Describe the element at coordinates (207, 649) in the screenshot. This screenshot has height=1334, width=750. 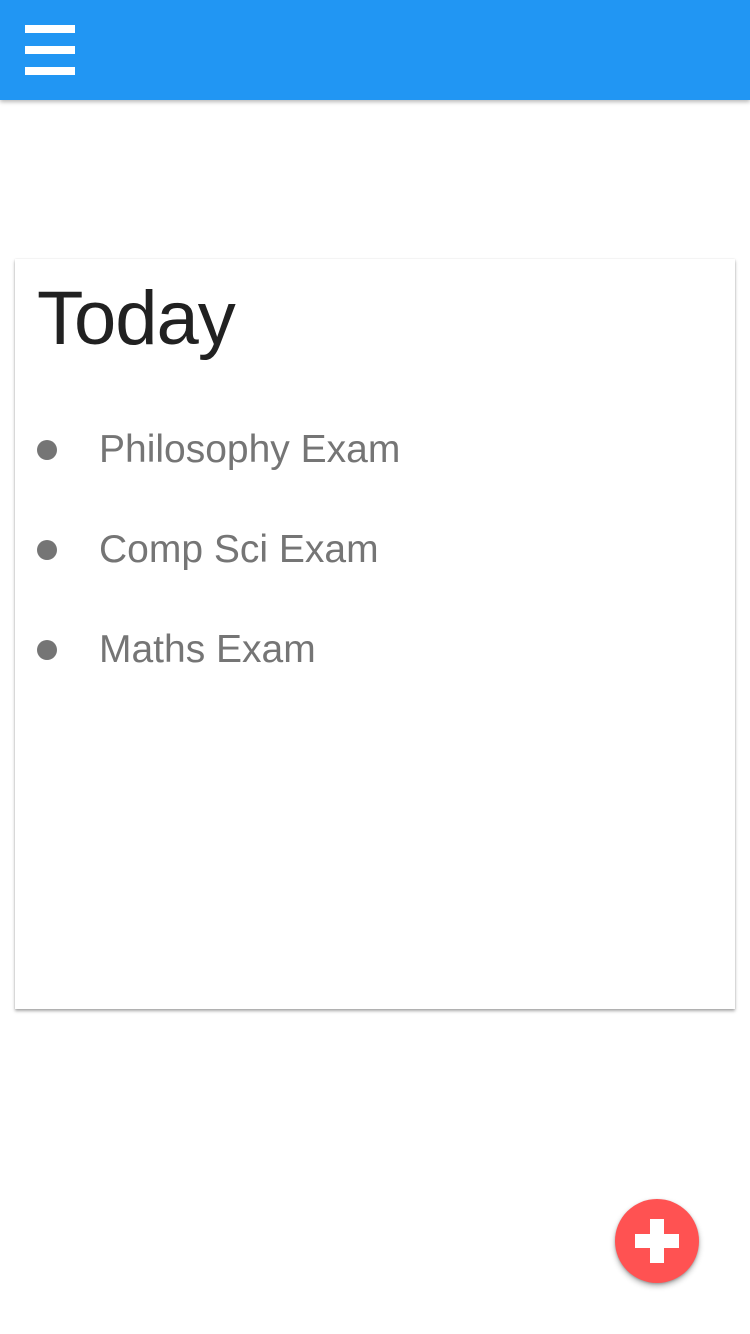
I see `exam-label: Maths Exam` at that location.